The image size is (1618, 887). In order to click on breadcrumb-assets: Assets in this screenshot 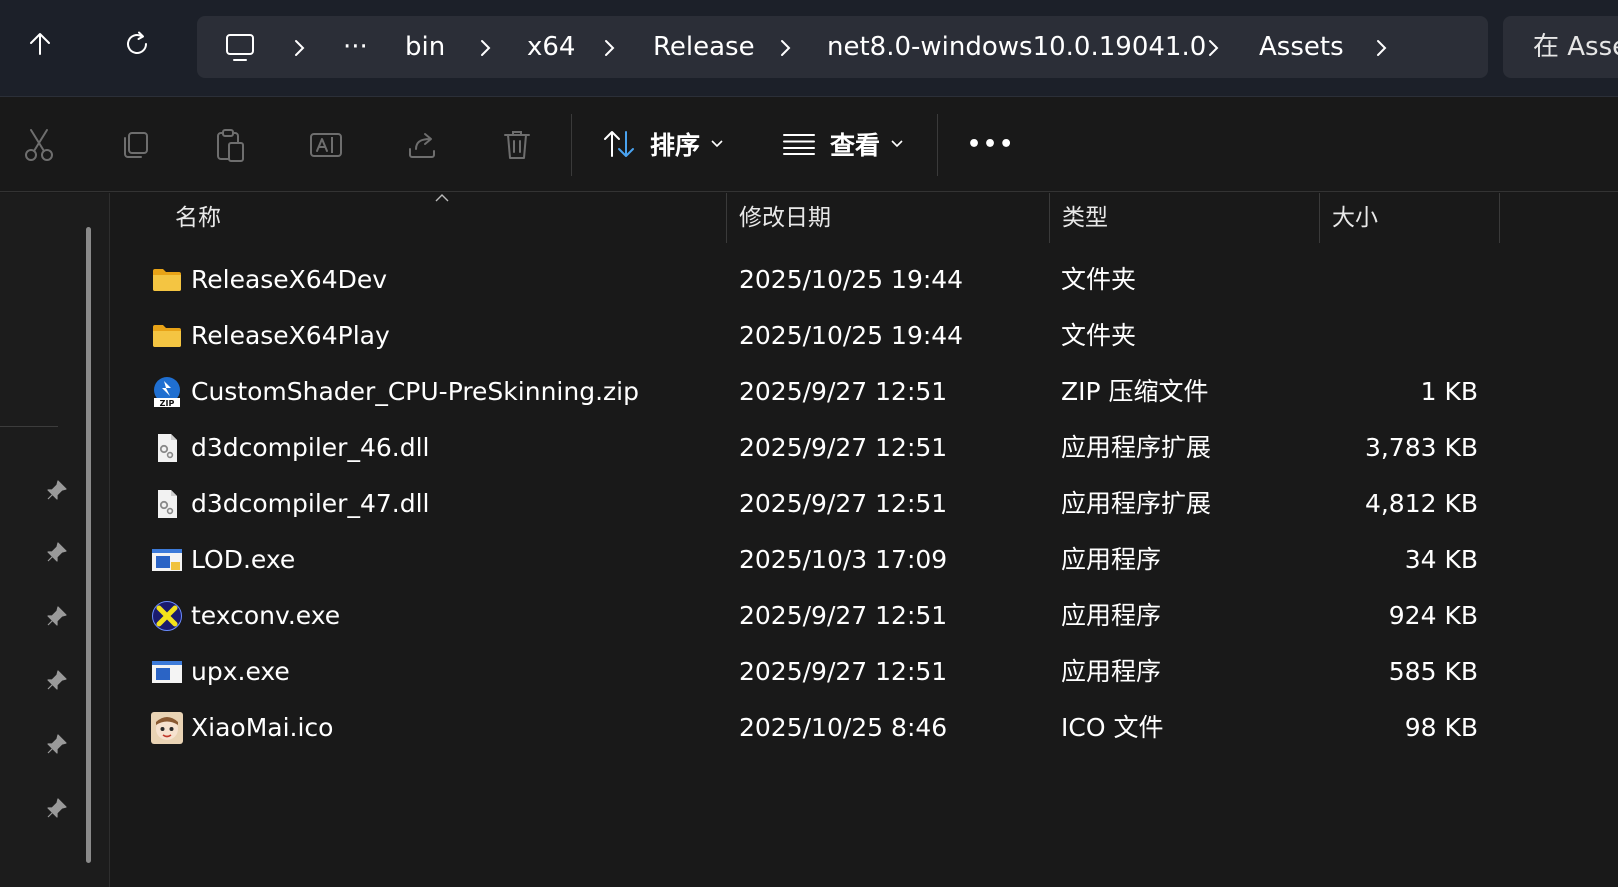, I will do `click(1301, 47)`.